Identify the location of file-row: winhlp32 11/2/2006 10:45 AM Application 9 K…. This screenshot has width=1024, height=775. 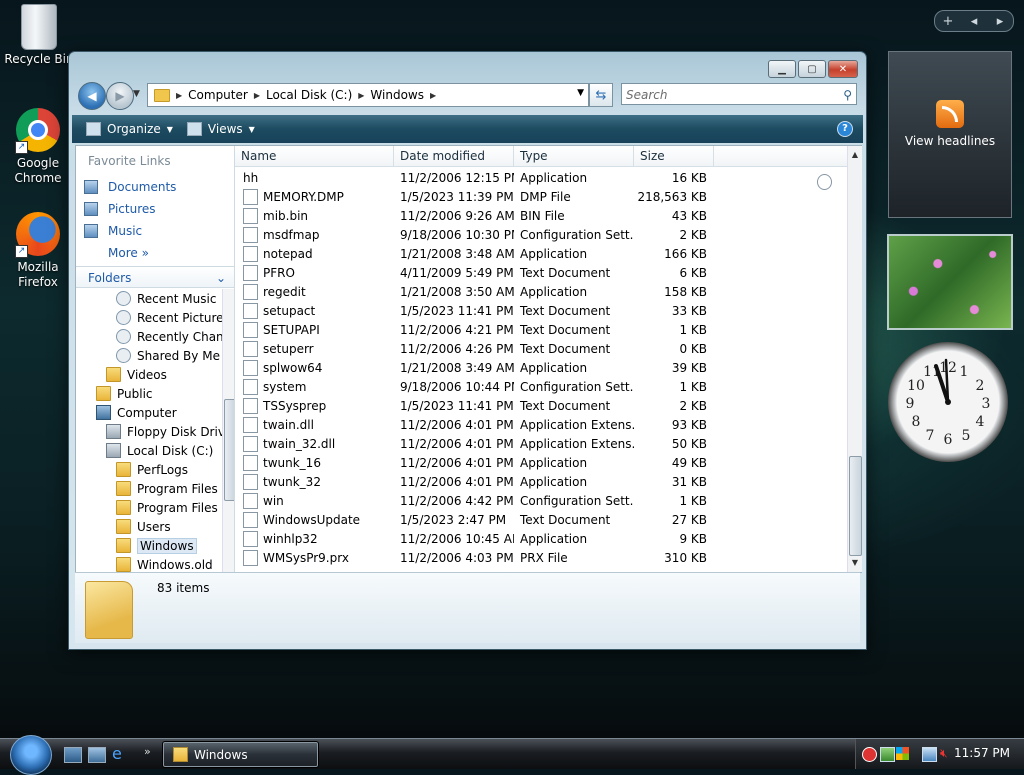
(541, 538).